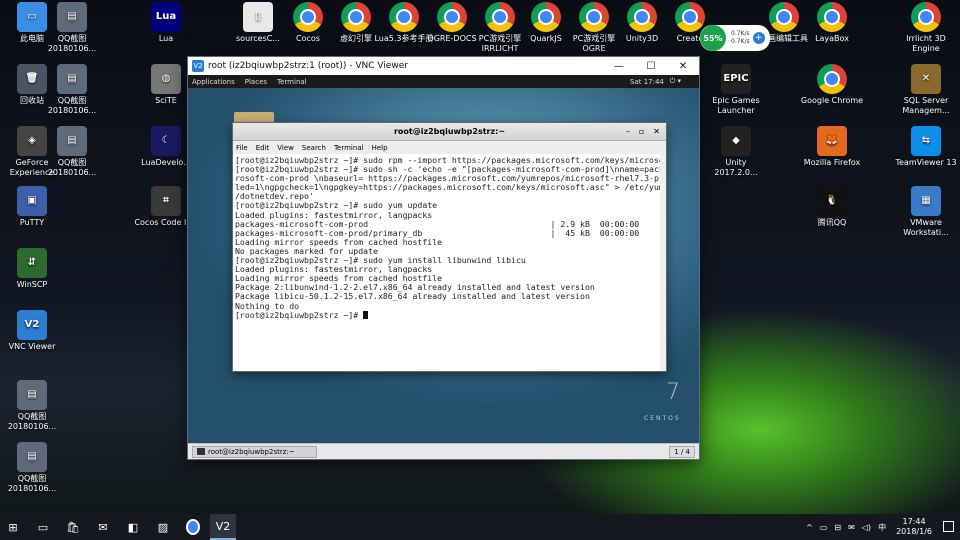 Image resolution: width=960 pixels, height=540 pixels. I want to click on task-view-icon: ▭, so click(43, 527).